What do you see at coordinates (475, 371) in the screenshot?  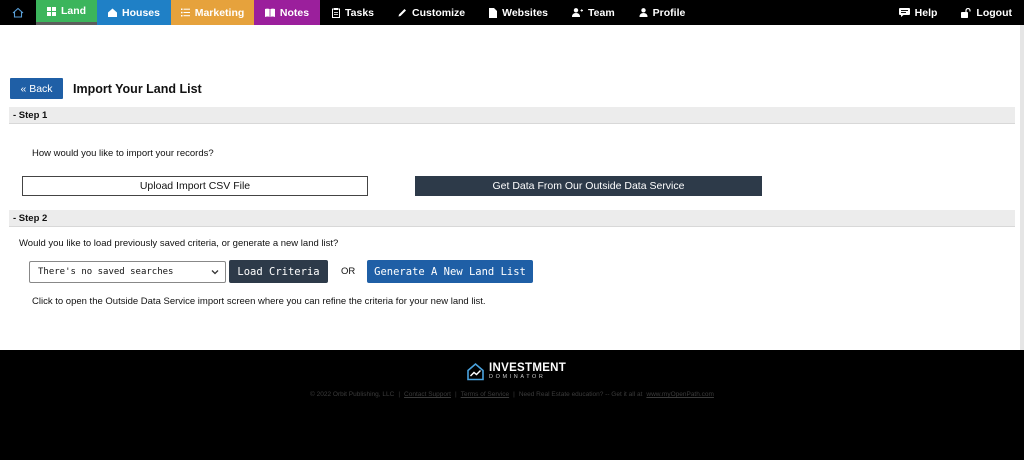 I see `logo-house-icon` at bounding box center [475, 371].